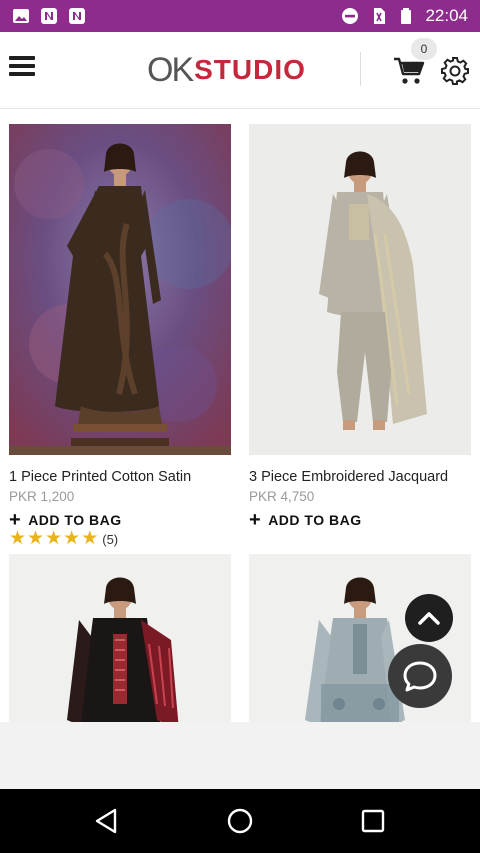 Image resolution: width=480 pixels, height=853 pixels. I want to click on product-rating: ★ ★ ★ ★ ★ (5), so click(120, 538).